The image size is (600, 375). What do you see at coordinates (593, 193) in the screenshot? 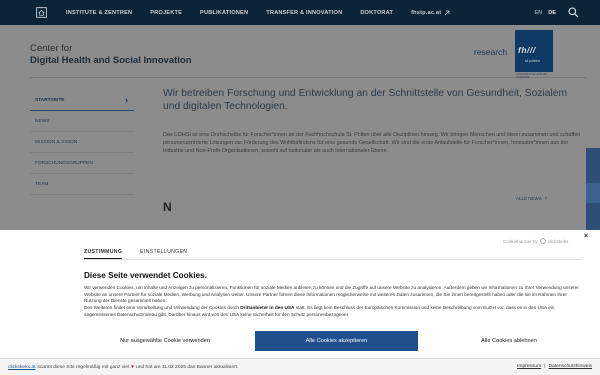
I see `side-image-detail` at bounding box center [593, 193].